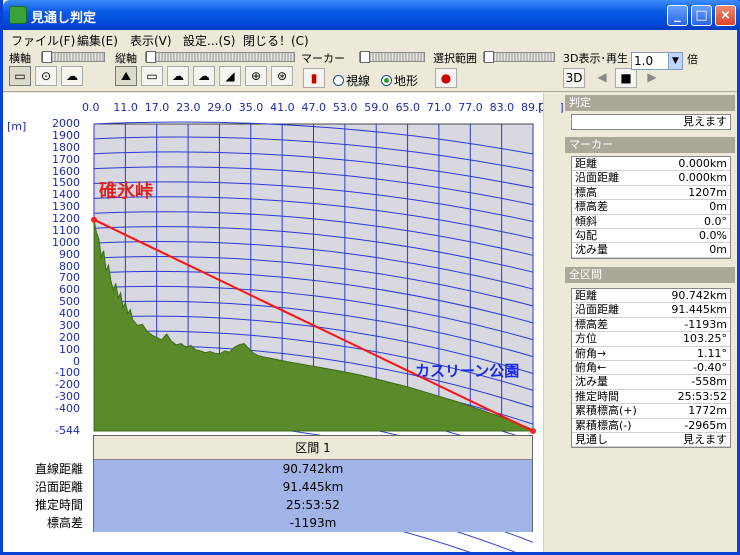 The image size is (740, 555). What do you see at coordinates (376, 107) in the screenshot?
I see `x-tick-label: 59.0` at bounding box center [376, 107].